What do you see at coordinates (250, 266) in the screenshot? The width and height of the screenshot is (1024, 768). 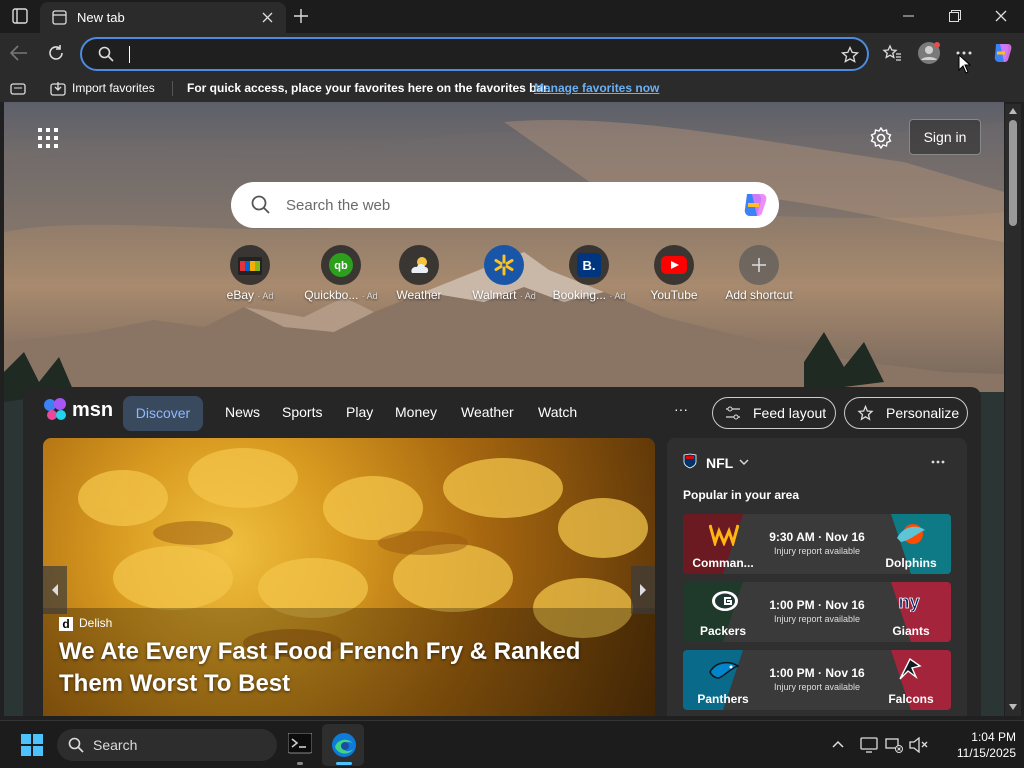 I see `ebay-logo-icon` at bounding box center [250, 266].